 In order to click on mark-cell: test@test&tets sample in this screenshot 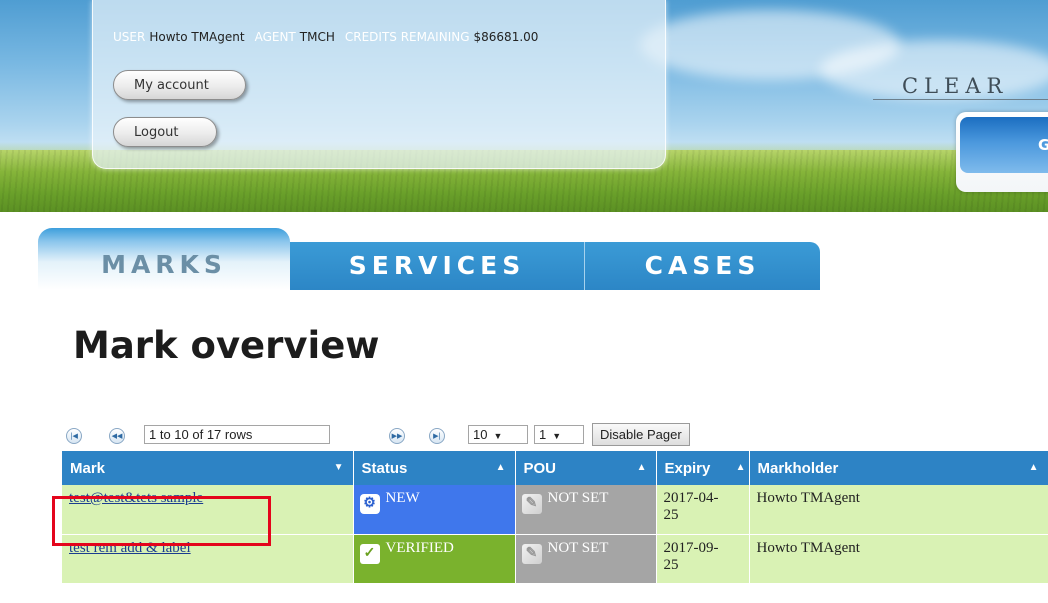, I will do `click(208, 510)`.